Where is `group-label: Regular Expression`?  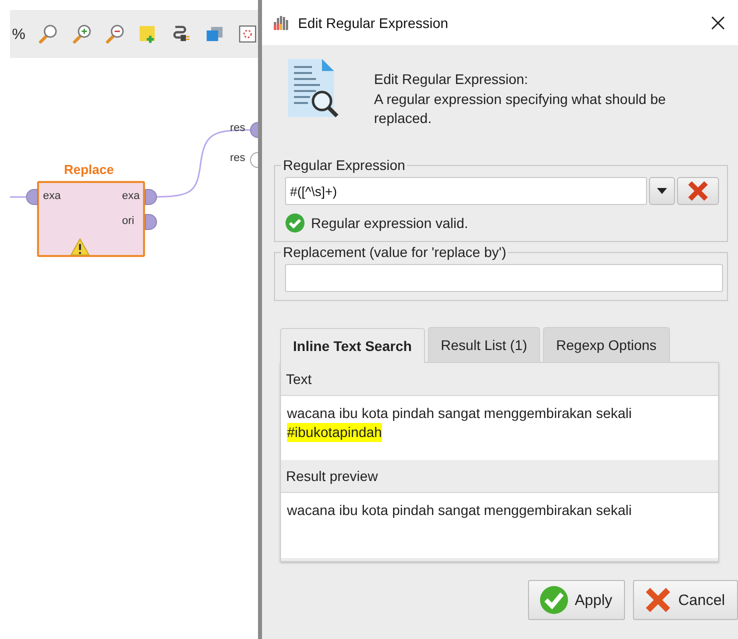
group-label: Regular Expression is located at coordinates (344, 165).